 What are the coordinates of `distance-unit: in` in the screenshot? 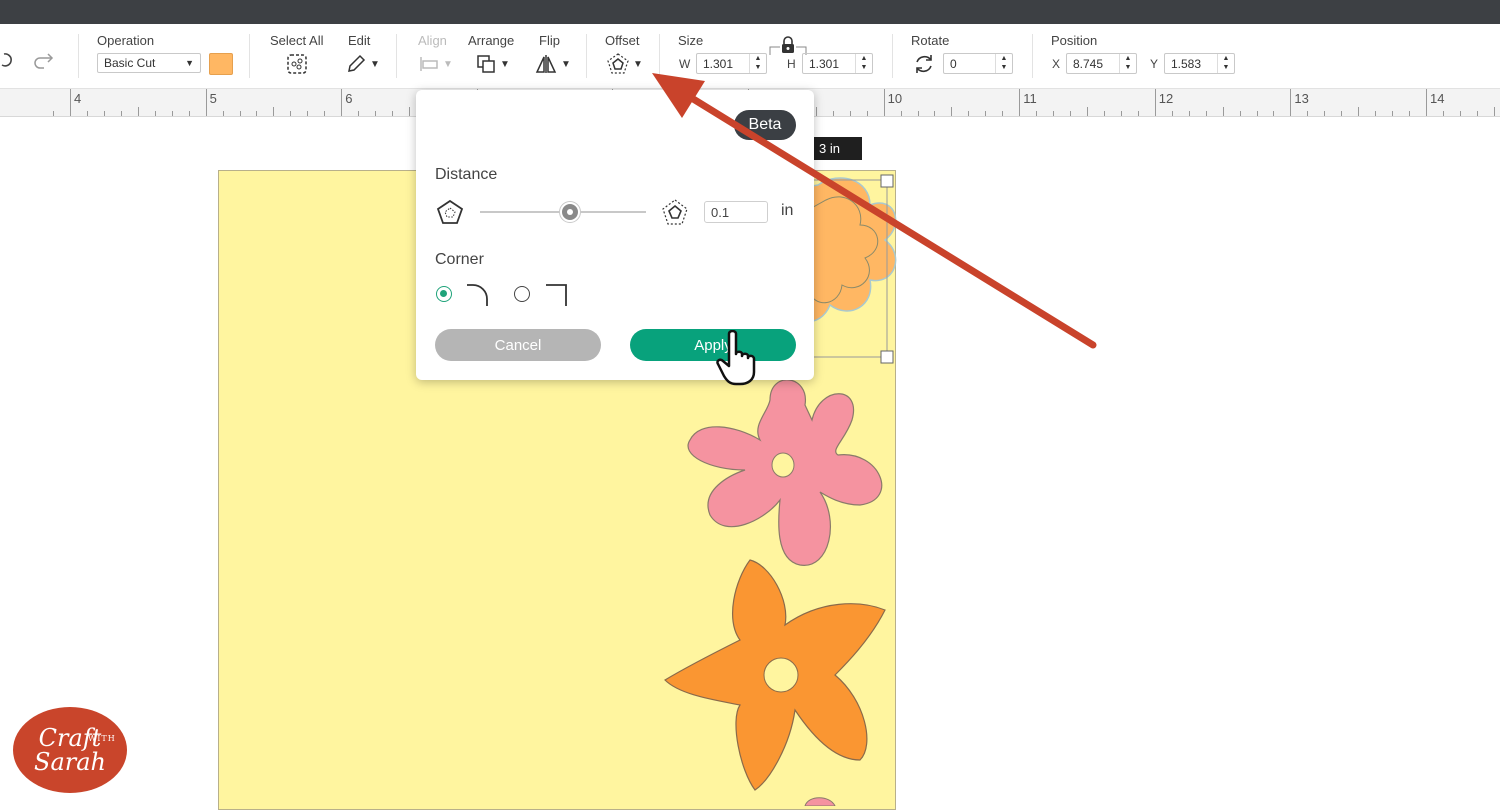 It's located at (787, 210).